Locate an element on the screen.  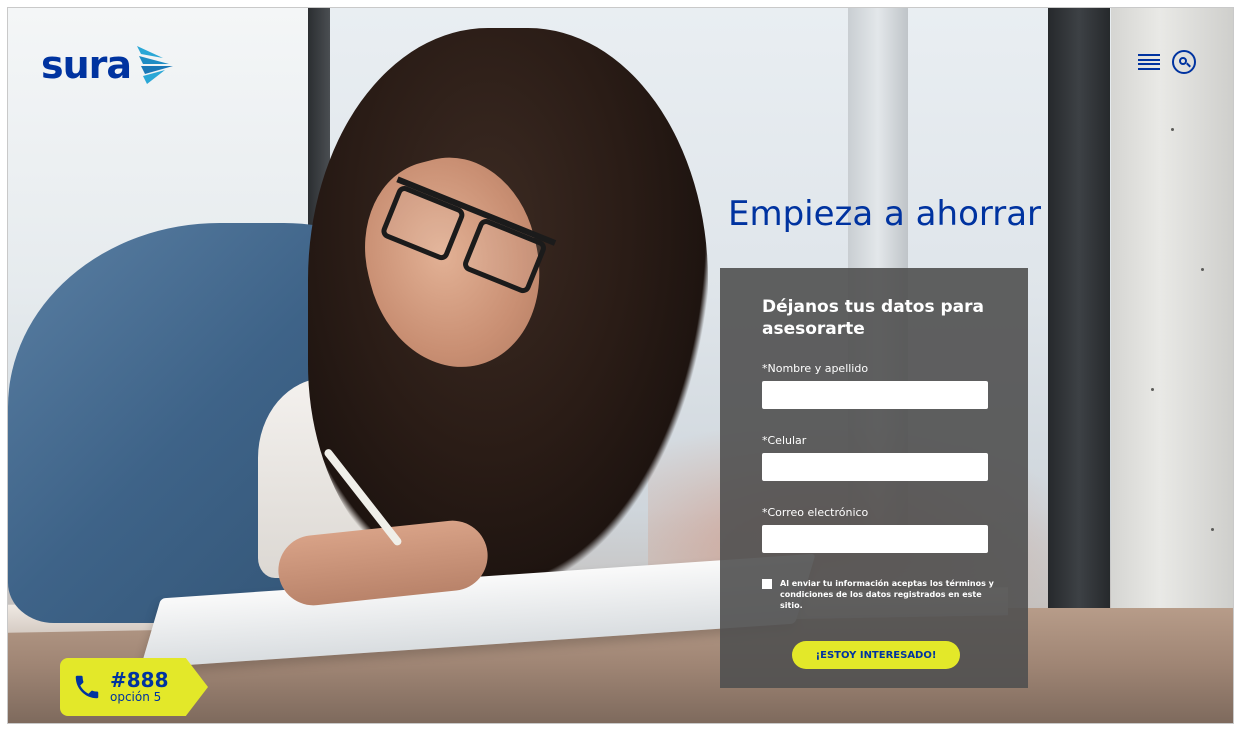
search-icon is located at coordinates (1184, 62).